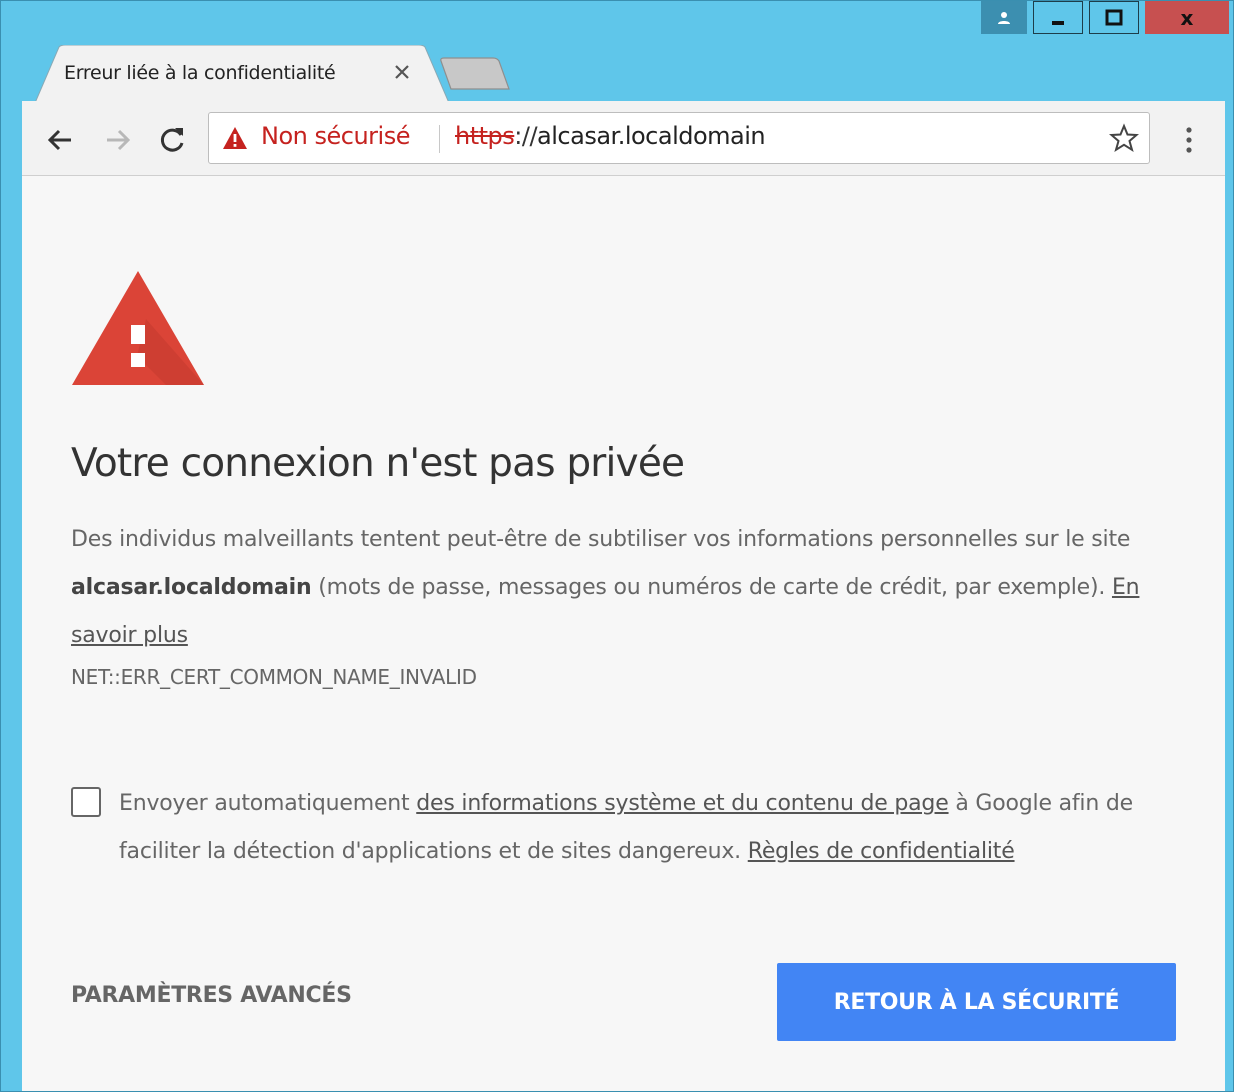 This screenshot has height=1092, width=1234. What do you see at coordinates (1058, 17) in the screenshot?
I see `minimize-button` at bounding box center [1058, 17].